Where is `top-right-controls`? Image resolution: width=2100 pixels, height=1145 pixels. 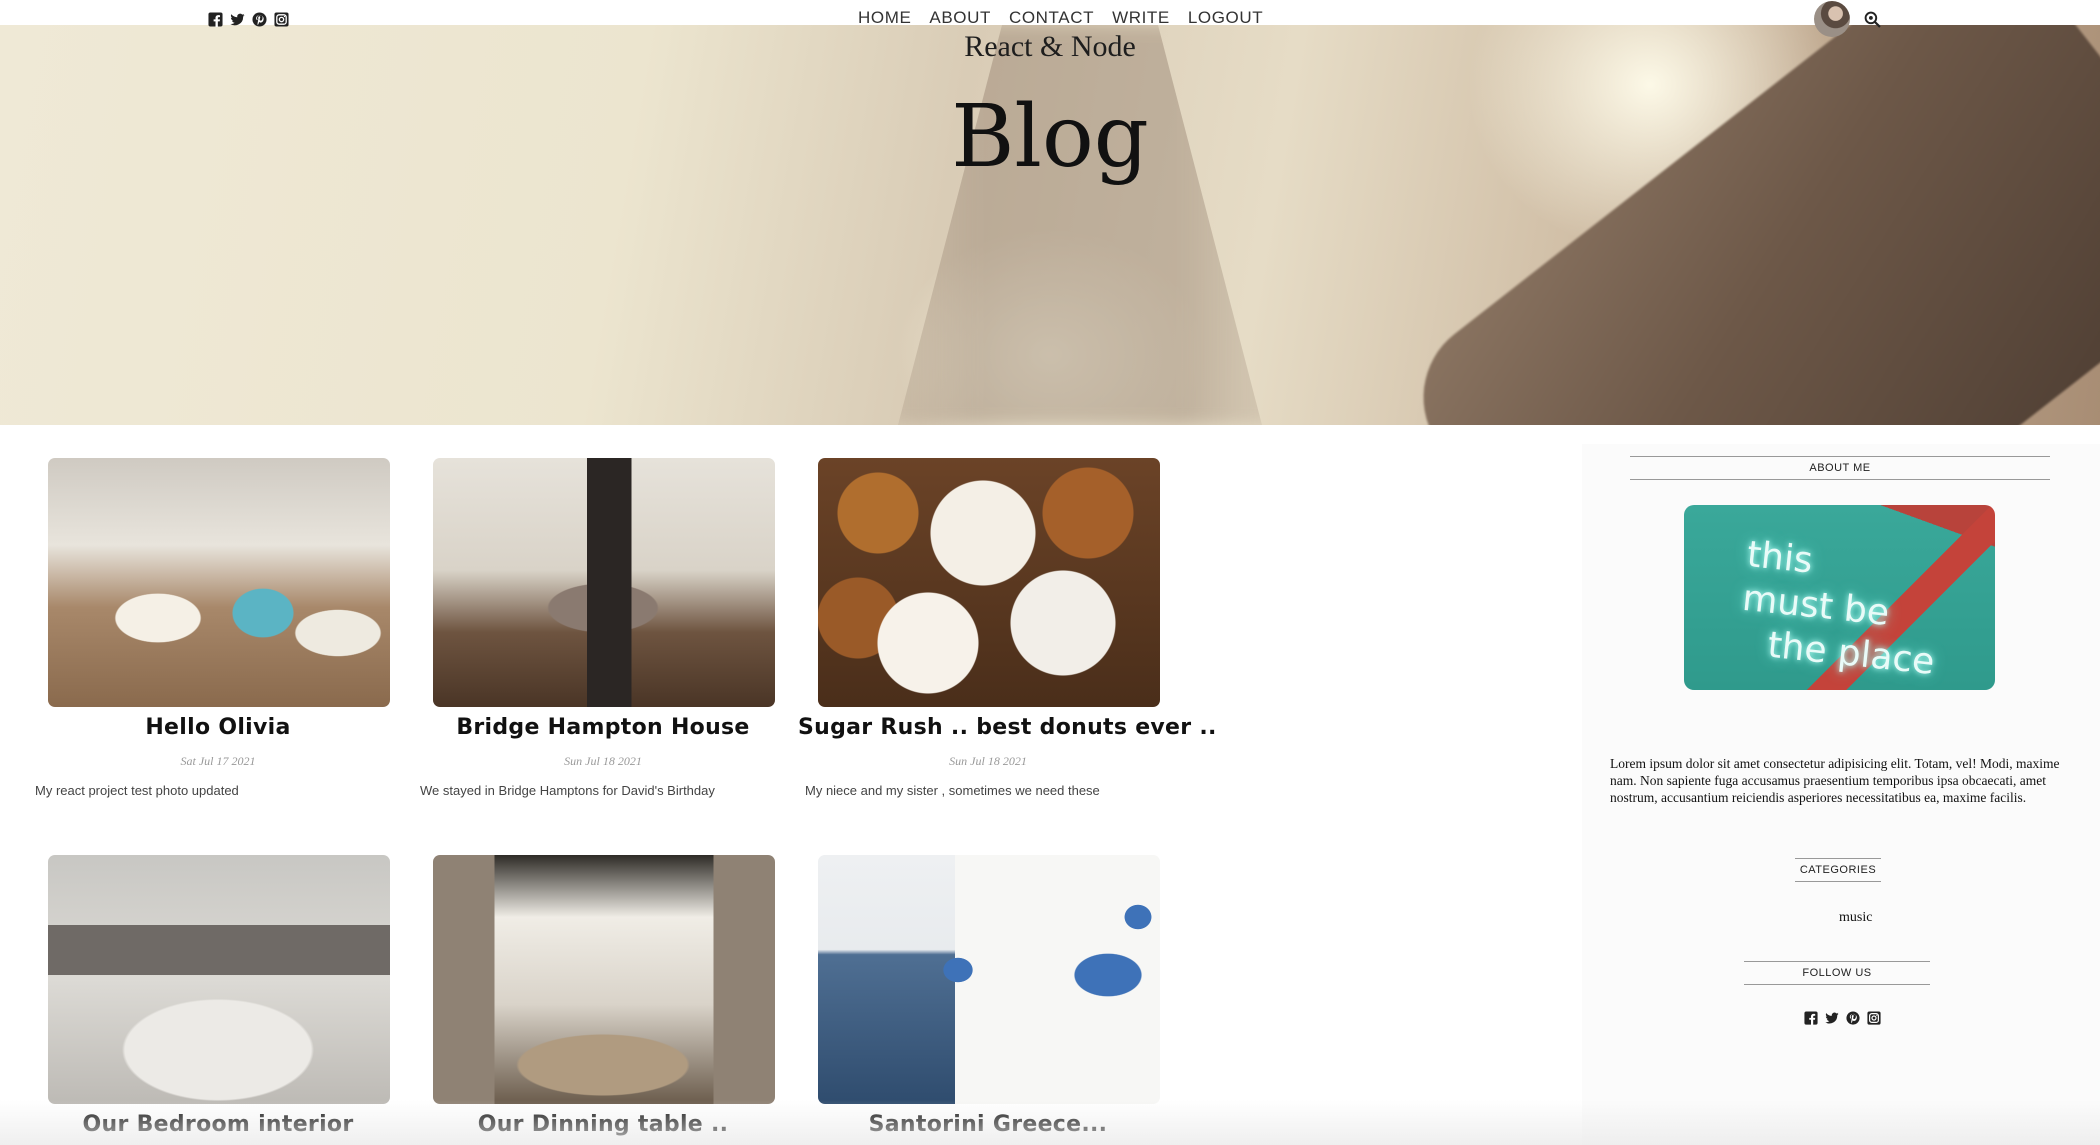
top-right-controls is located at coordinates (1847, 19).